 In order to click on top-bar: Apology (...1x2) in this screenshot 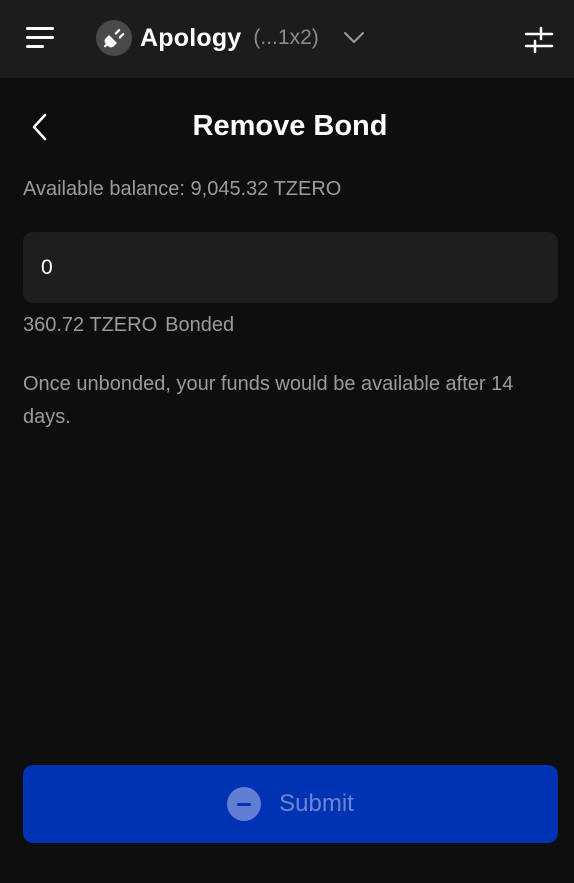, I will do `click(287, 39)`.